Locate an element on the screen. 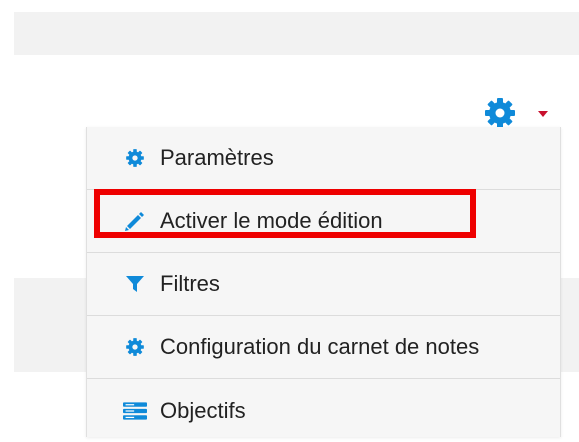 The image size is (579, 442). settings-menu-toggle is located at coordinates (517, 113).